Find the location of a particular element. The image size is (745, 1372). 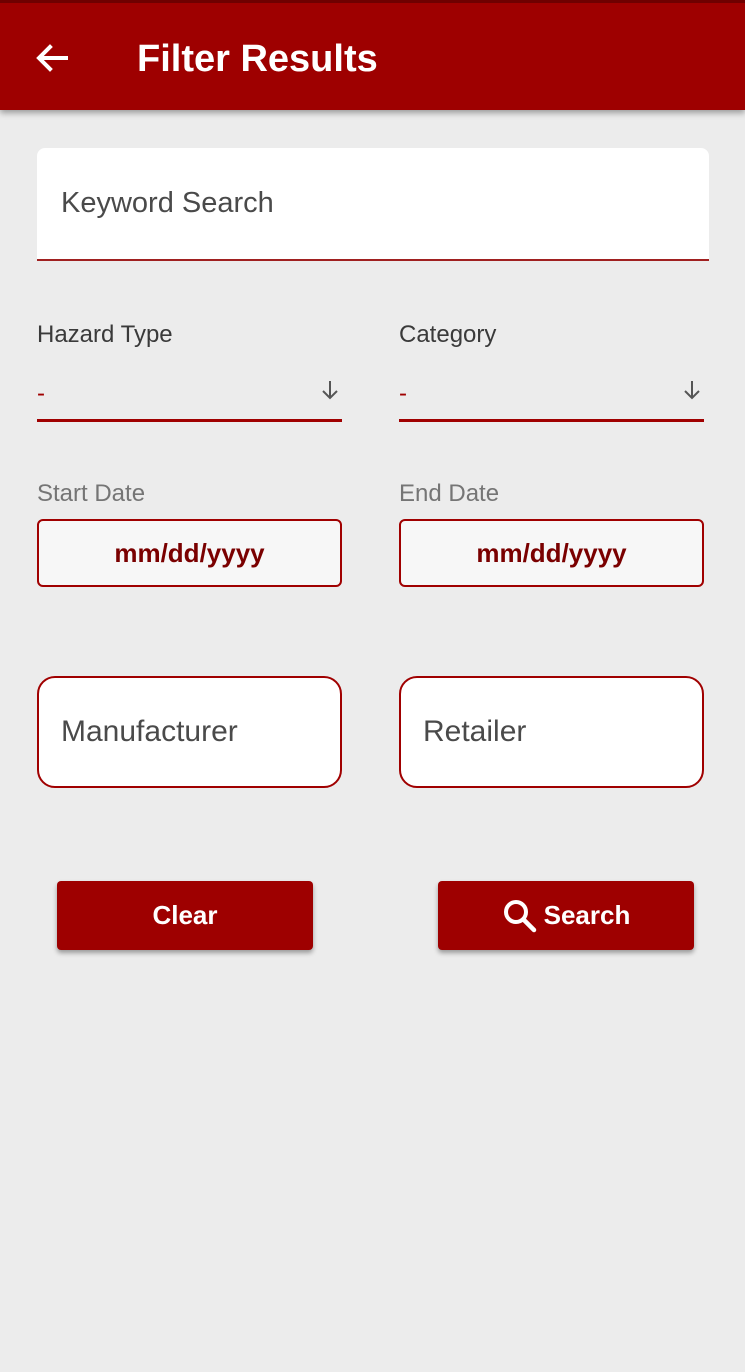

category-label: Category is located at coordinates (448, 334).